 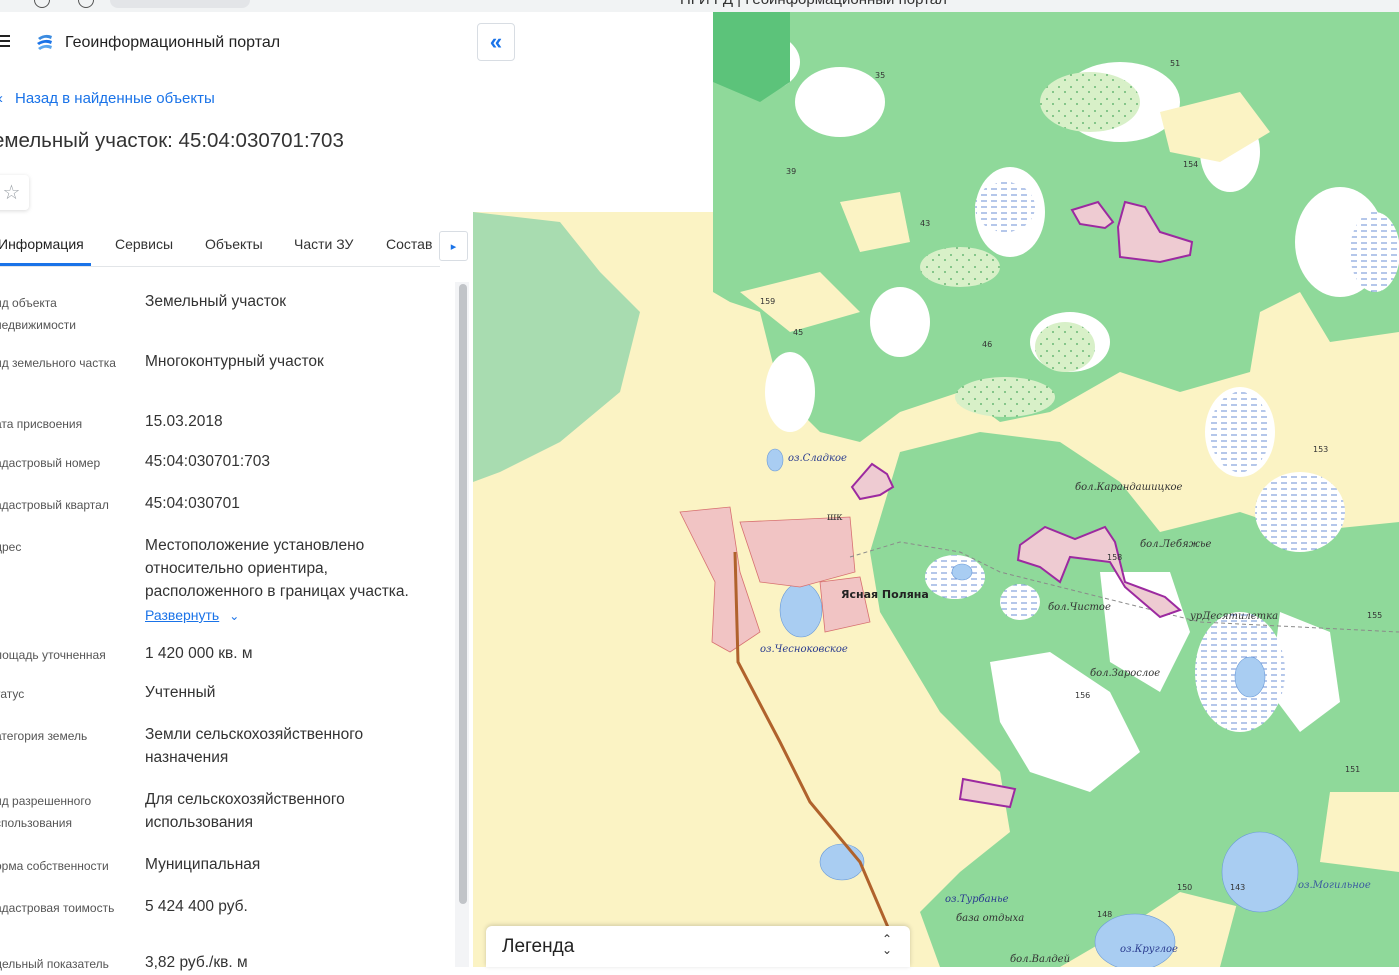 What do you see at coordinates (1374, 615) in the screenshot?
I see `map-block-number: 155` at bounding box center [1374, 615].